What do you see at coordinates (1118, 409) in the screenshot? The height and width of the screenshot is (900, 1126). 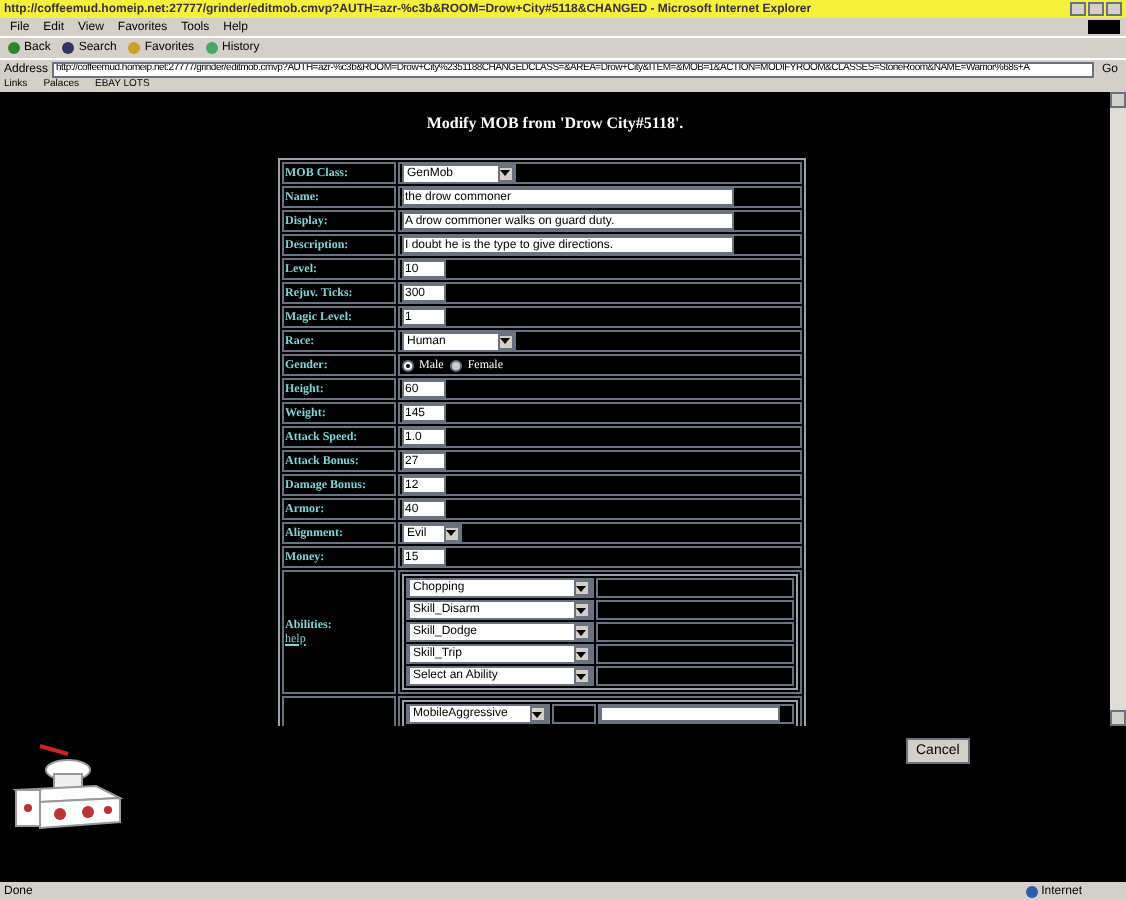 I see `scrollbar` at bounding box center [1118, 409].